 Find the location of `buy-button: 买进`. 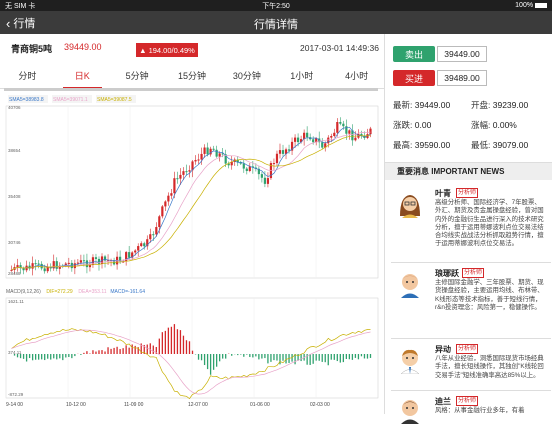

buy-button: 买进 is located at coordinates (414, 78).